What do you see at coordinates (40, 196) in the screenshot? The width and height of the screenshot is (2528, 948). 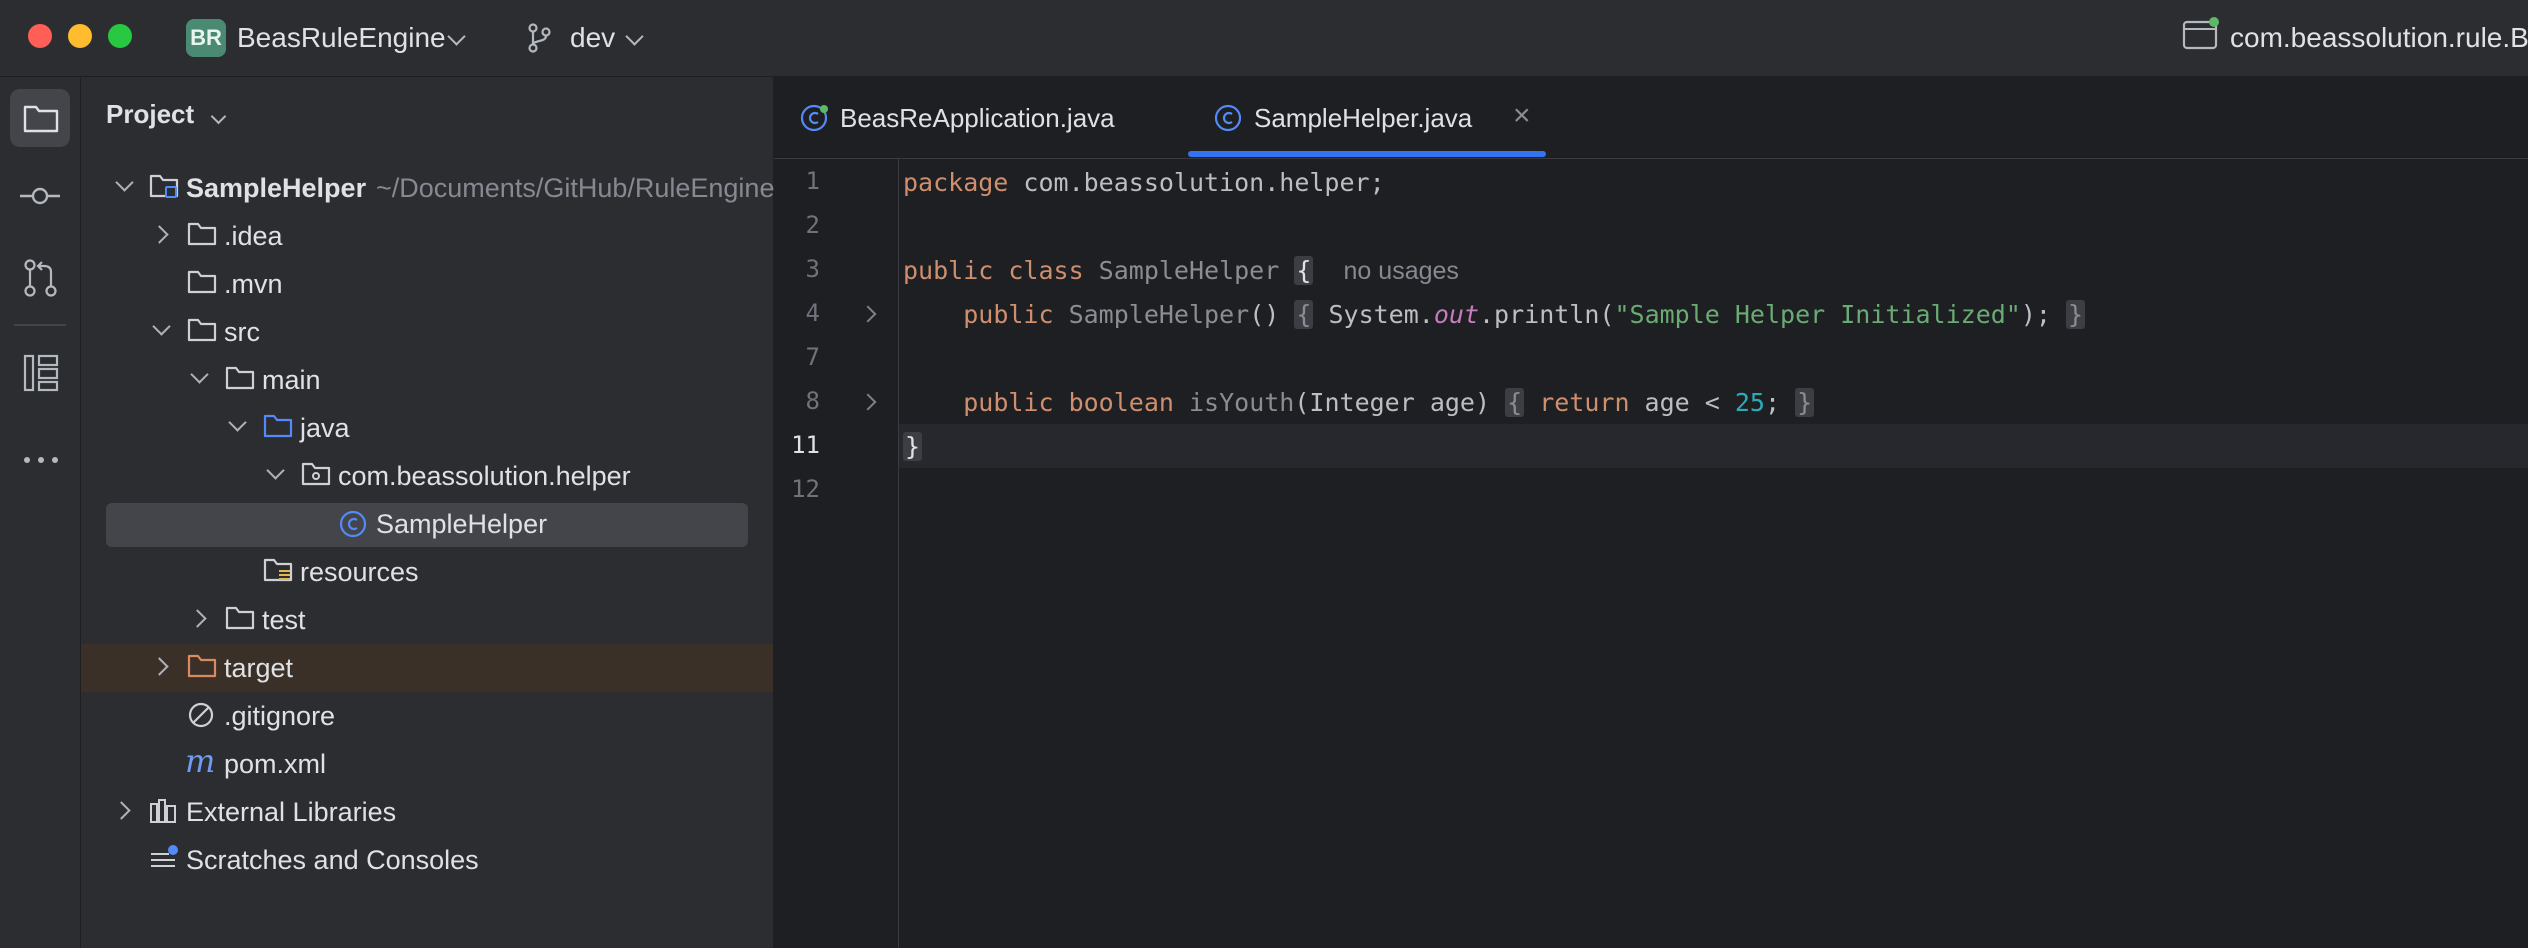 I see `commit-tool-button` at bounding box center [40, 196].